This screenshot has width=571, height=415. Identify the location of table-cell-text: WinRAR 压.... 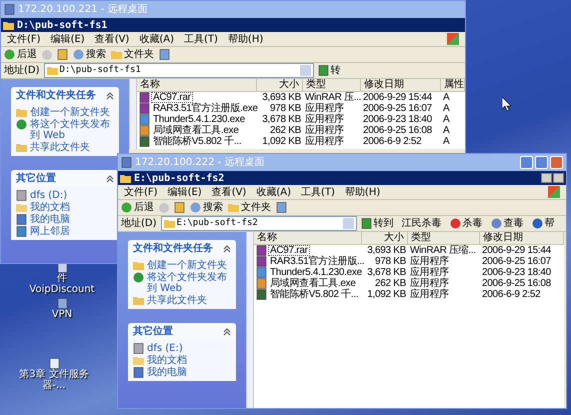
(332, 97).